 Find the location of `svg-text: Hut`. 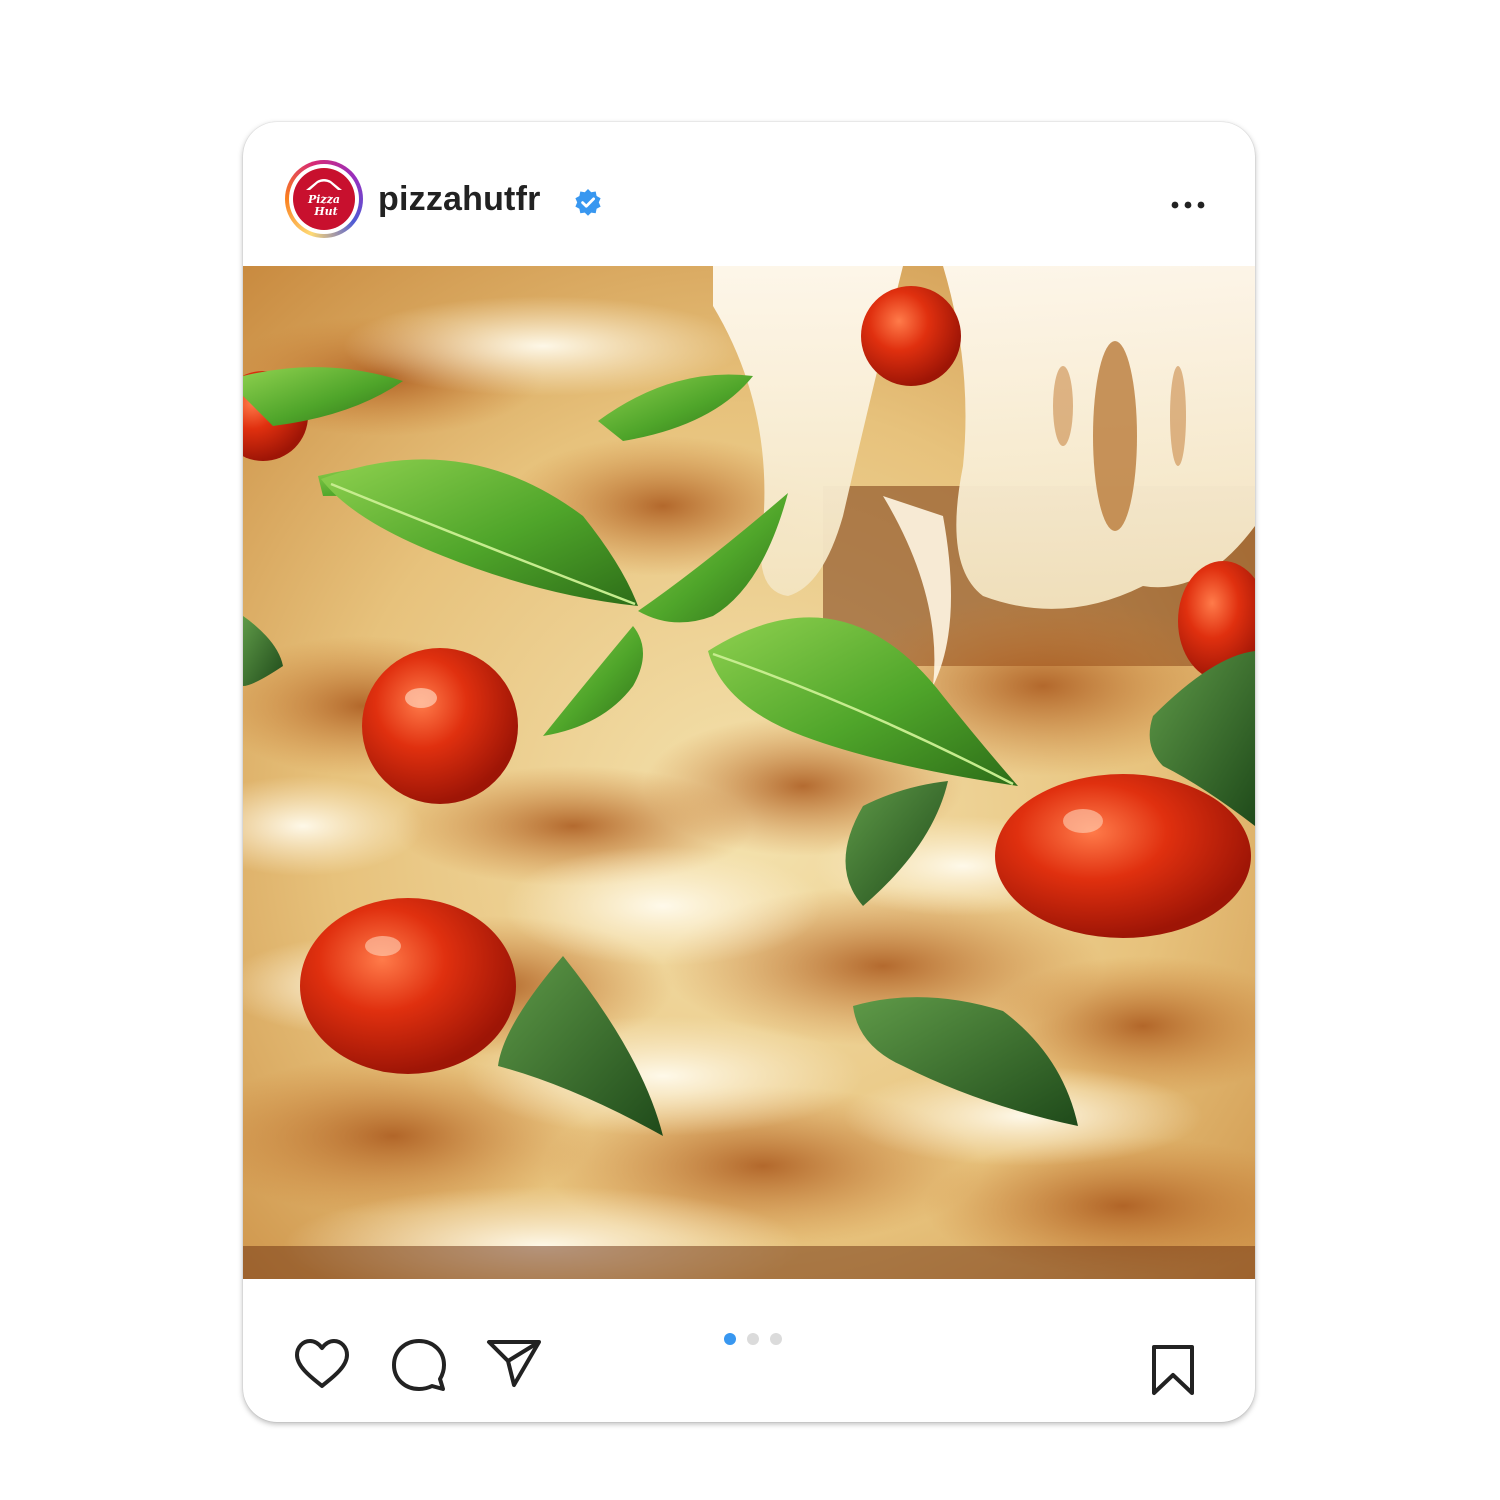

svg-text: Hut is located at coordinates (325, 211).